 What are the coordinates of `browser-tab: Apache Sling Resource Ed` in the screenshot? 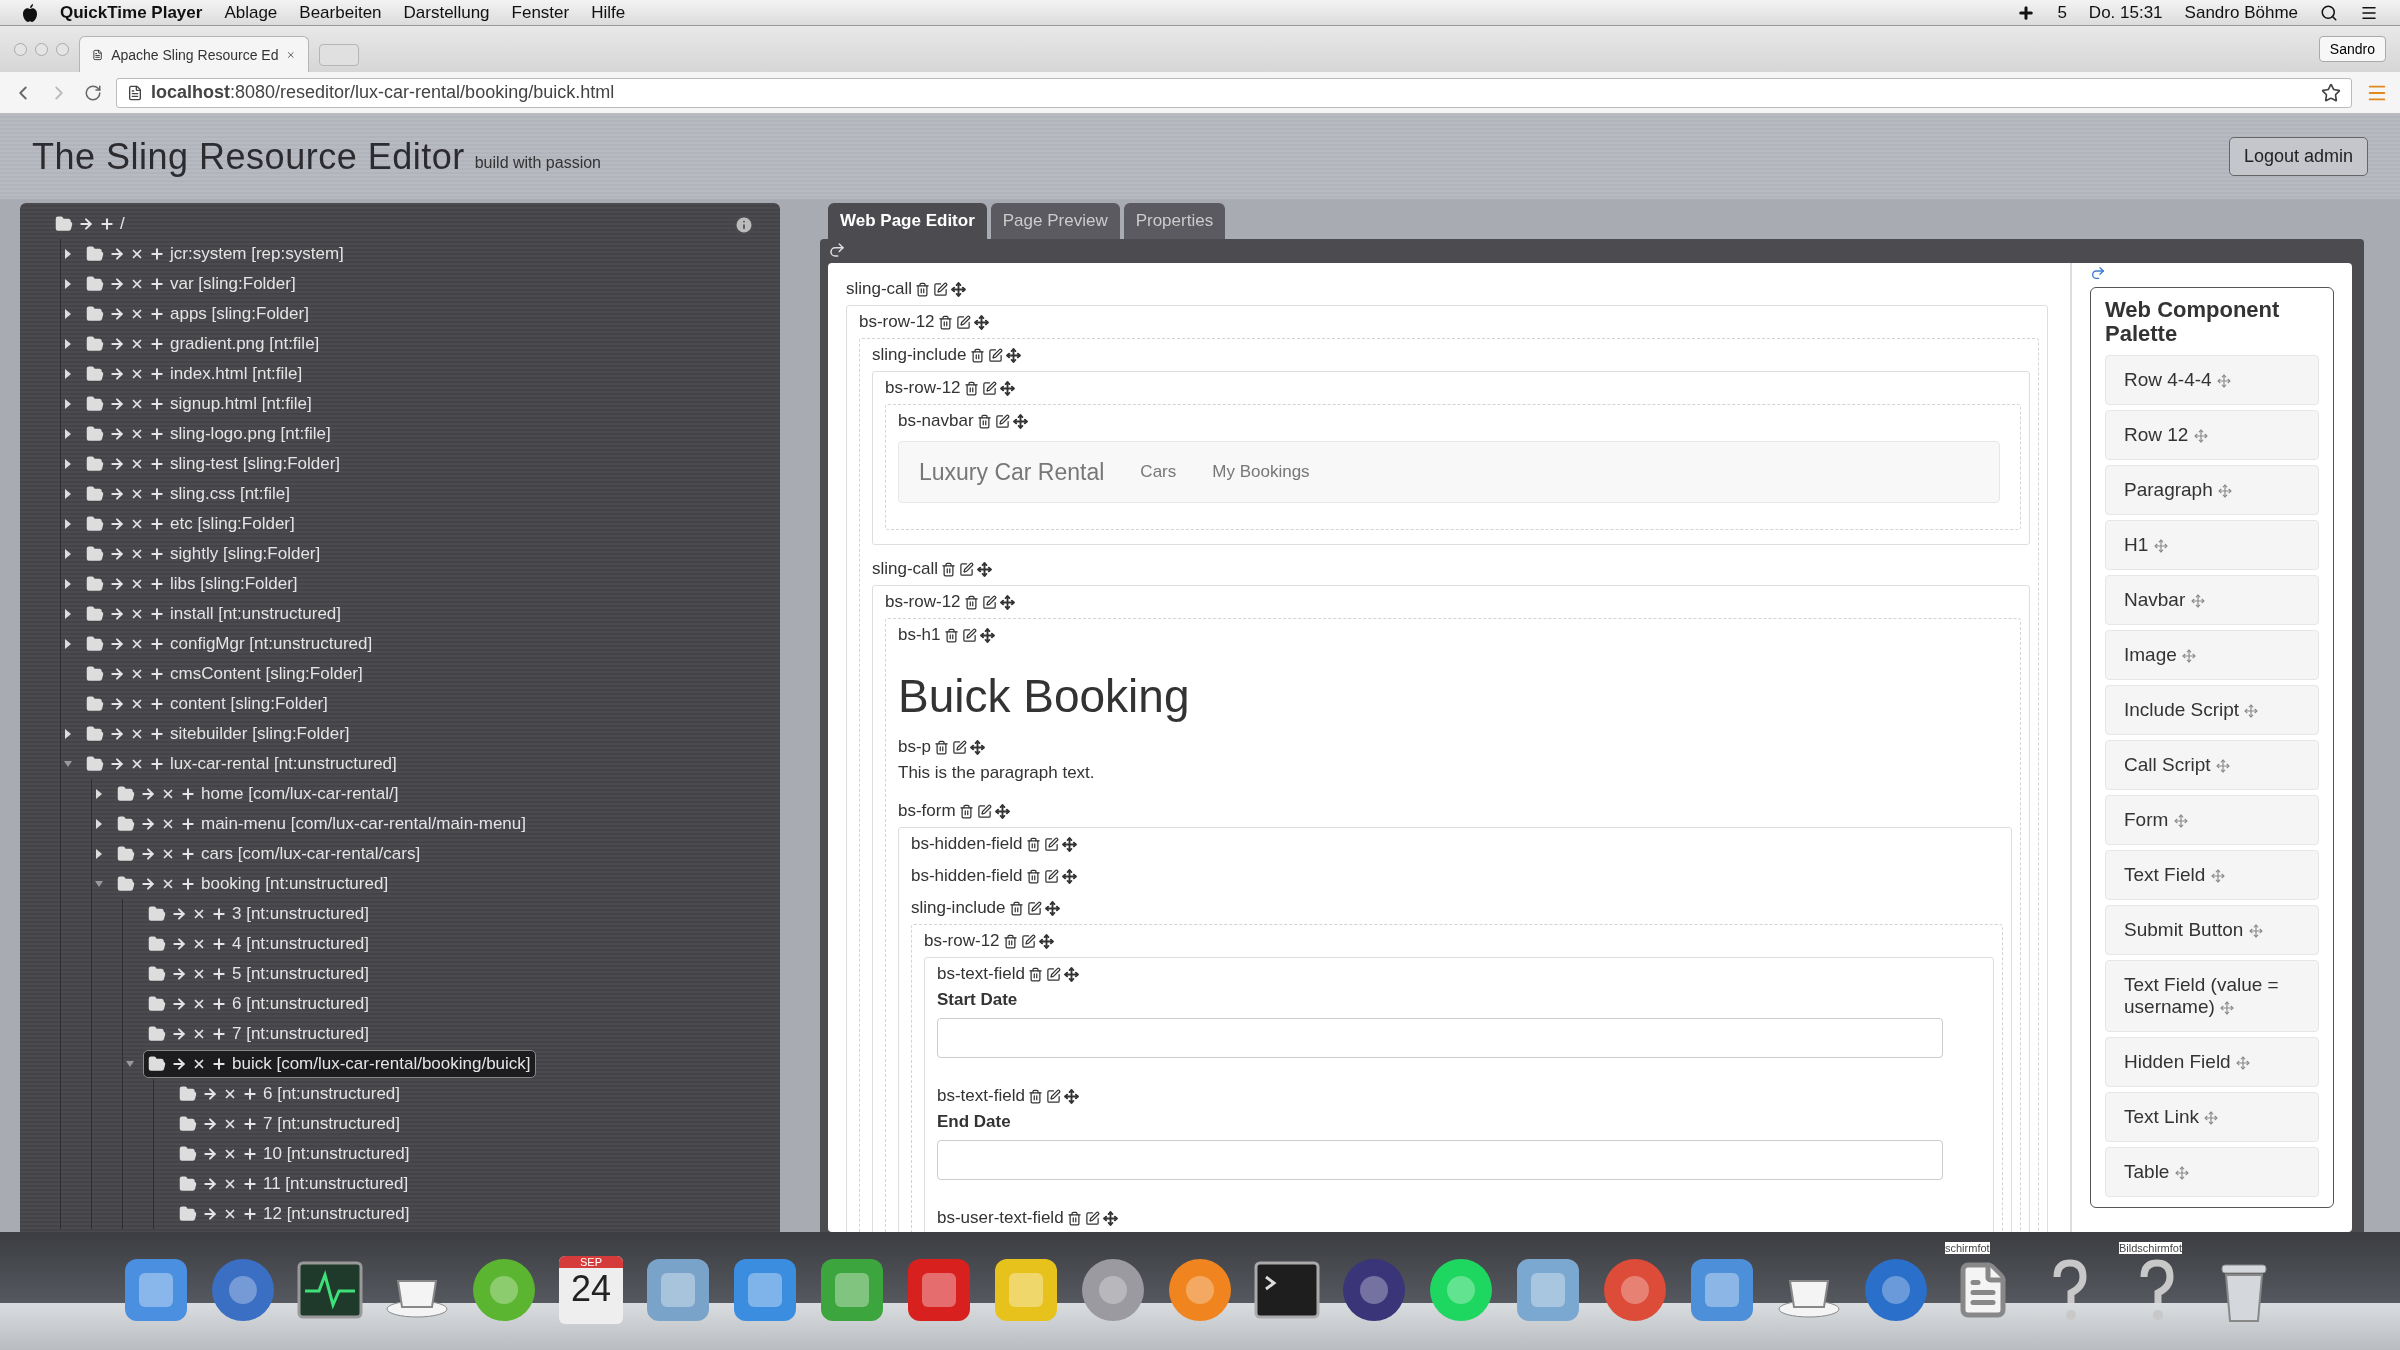 It's located at (194, 54).